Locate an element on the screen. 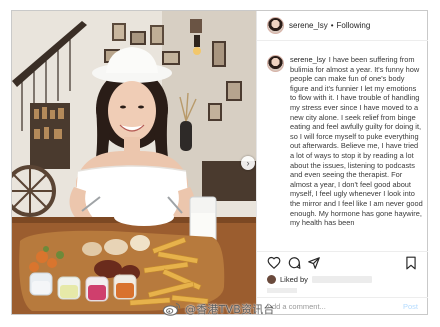  post-header: serene_lsy • Following is located at coordinates (342, 26).